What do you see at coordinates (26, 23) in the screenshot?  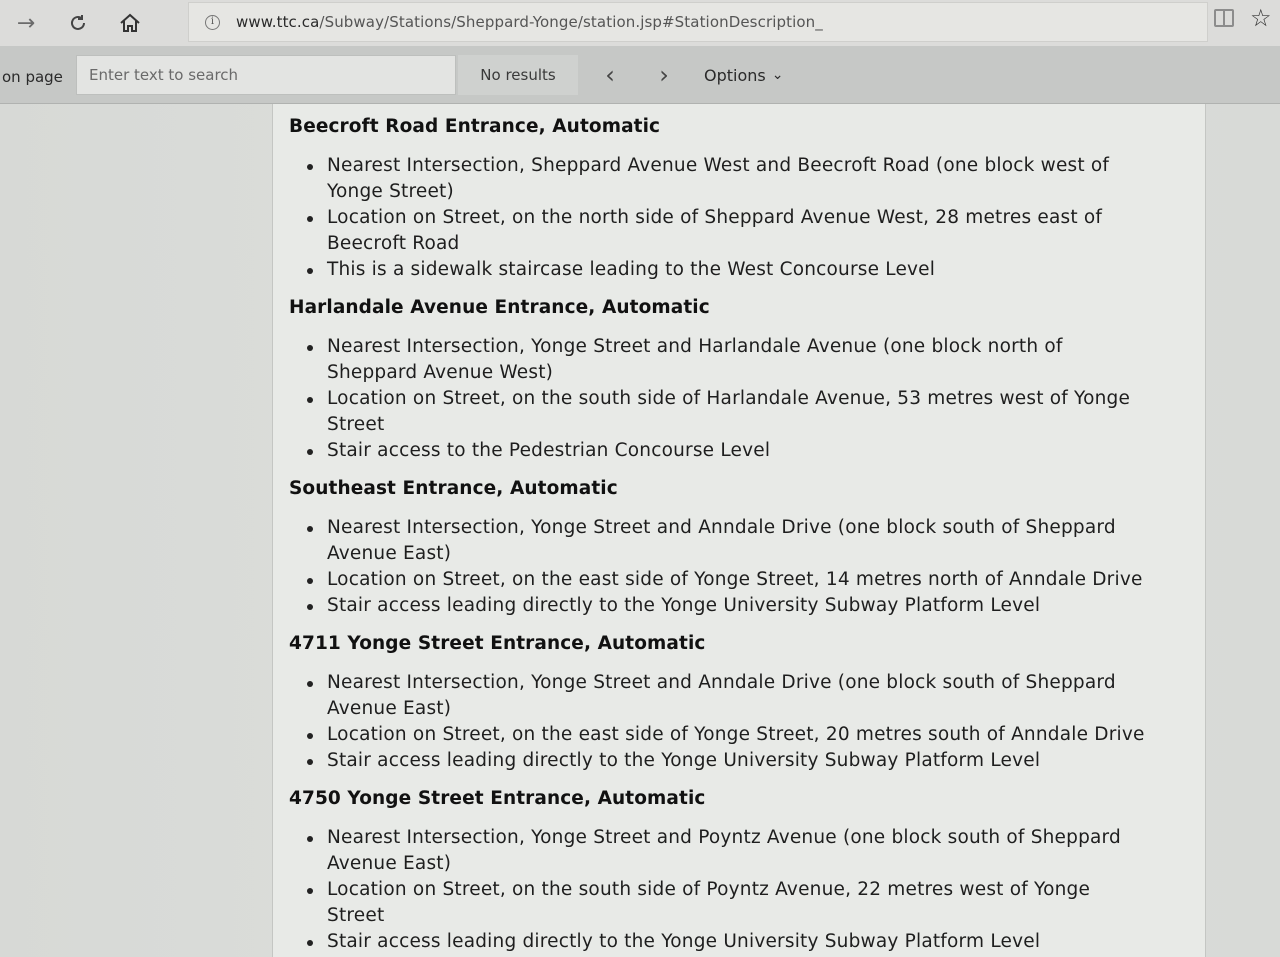 I see `back-arrow-icon: →` at bounding box center [26, 23].